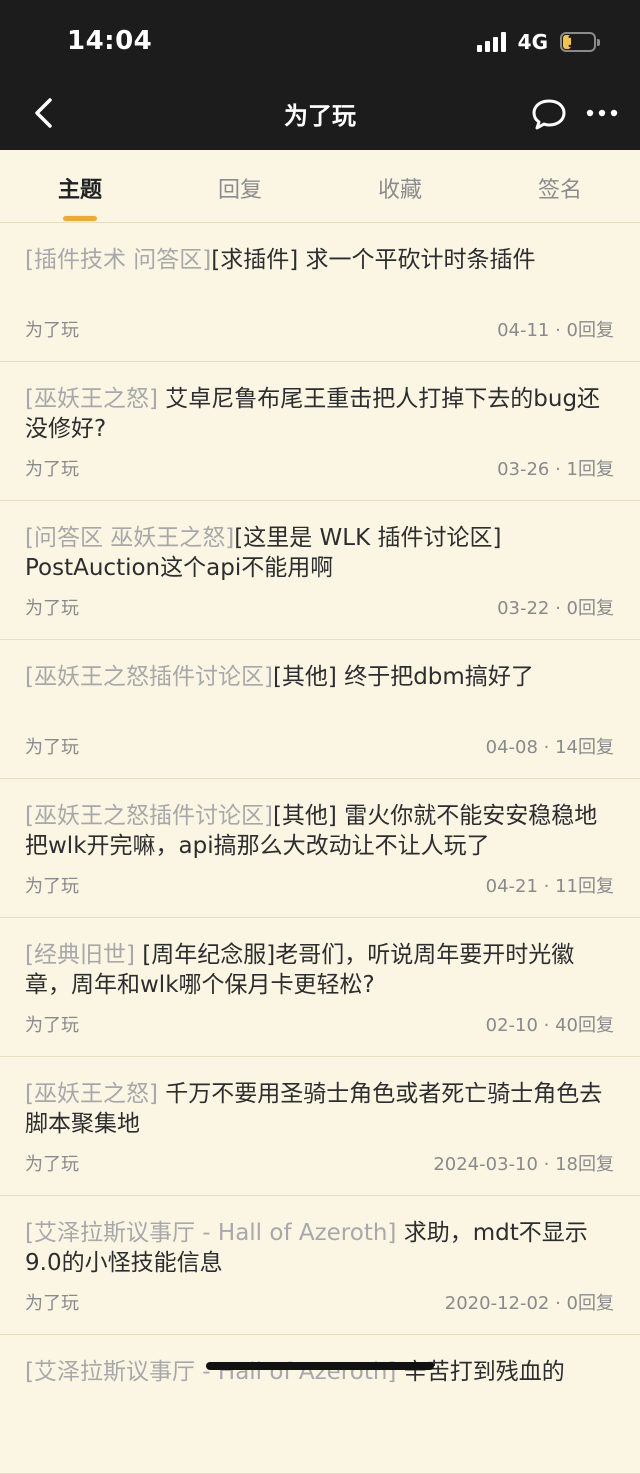 This screenshot has height=1474, width=640. What do you see at coordinates (240, 188) in the screenshot?
I see `tab-replies: 回复` at bounding box center [240, 188].